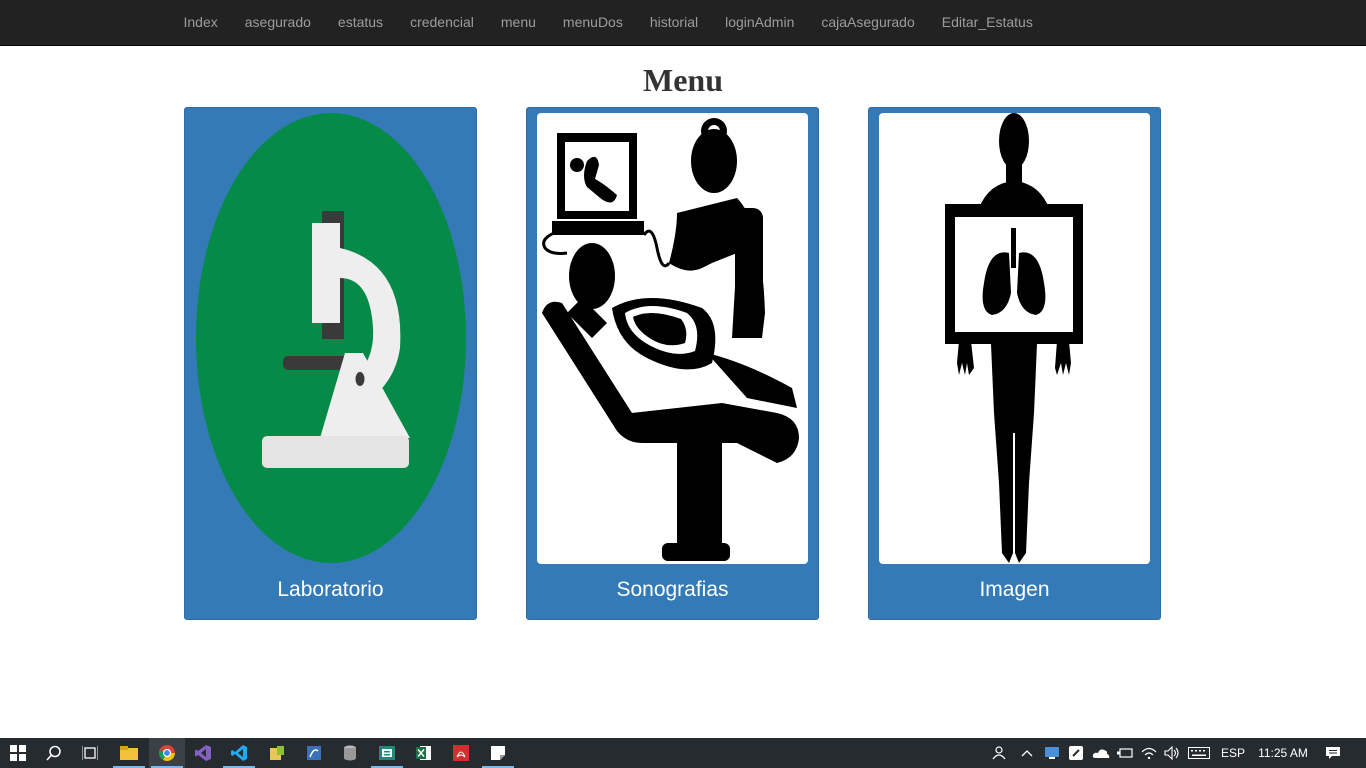 This screenshot has width=1366, height=768. I want to click on card-sonografias: Sonografias, so click(672, 363).